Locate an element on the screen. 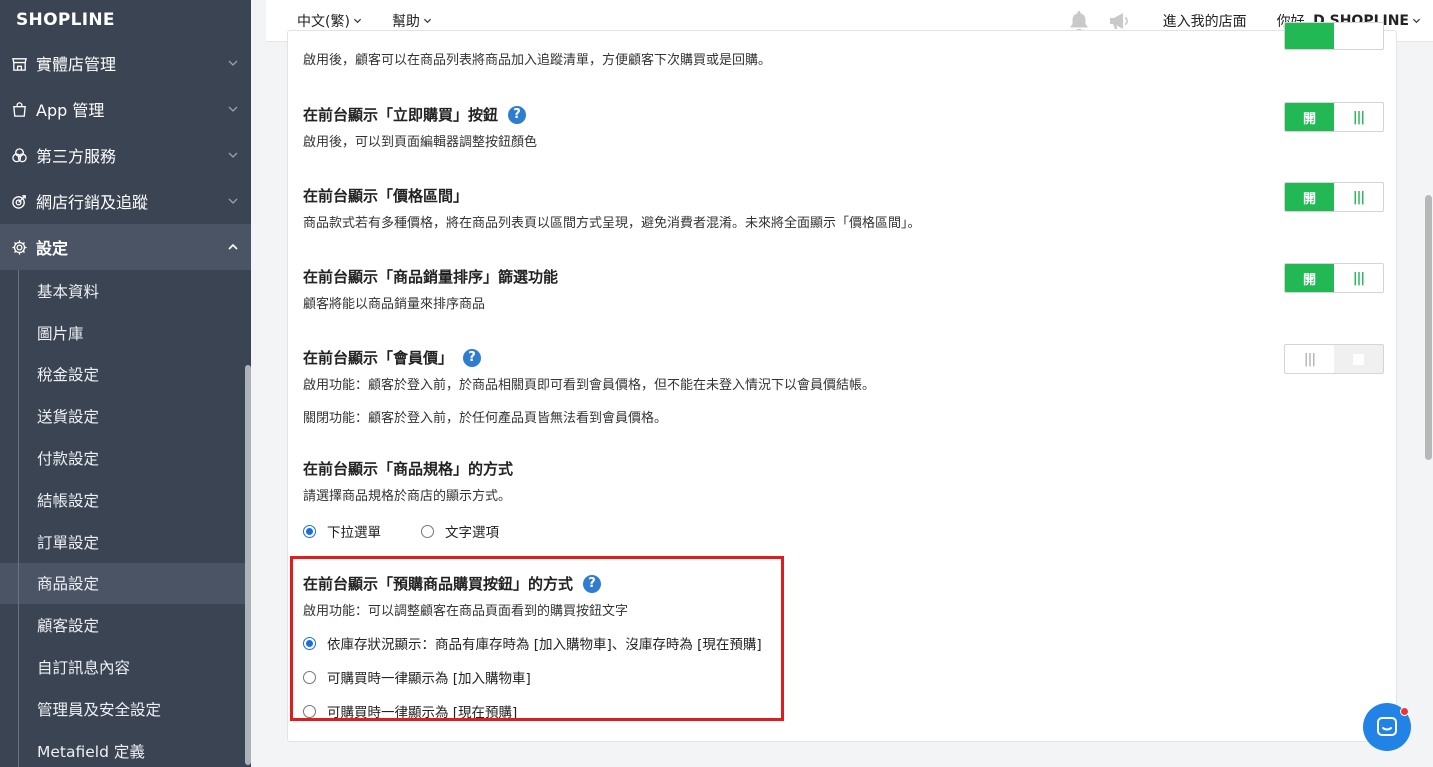 The image size is (1433, 767). price-range-toggle: 開 ||| is located at coordinates (1334, 197).